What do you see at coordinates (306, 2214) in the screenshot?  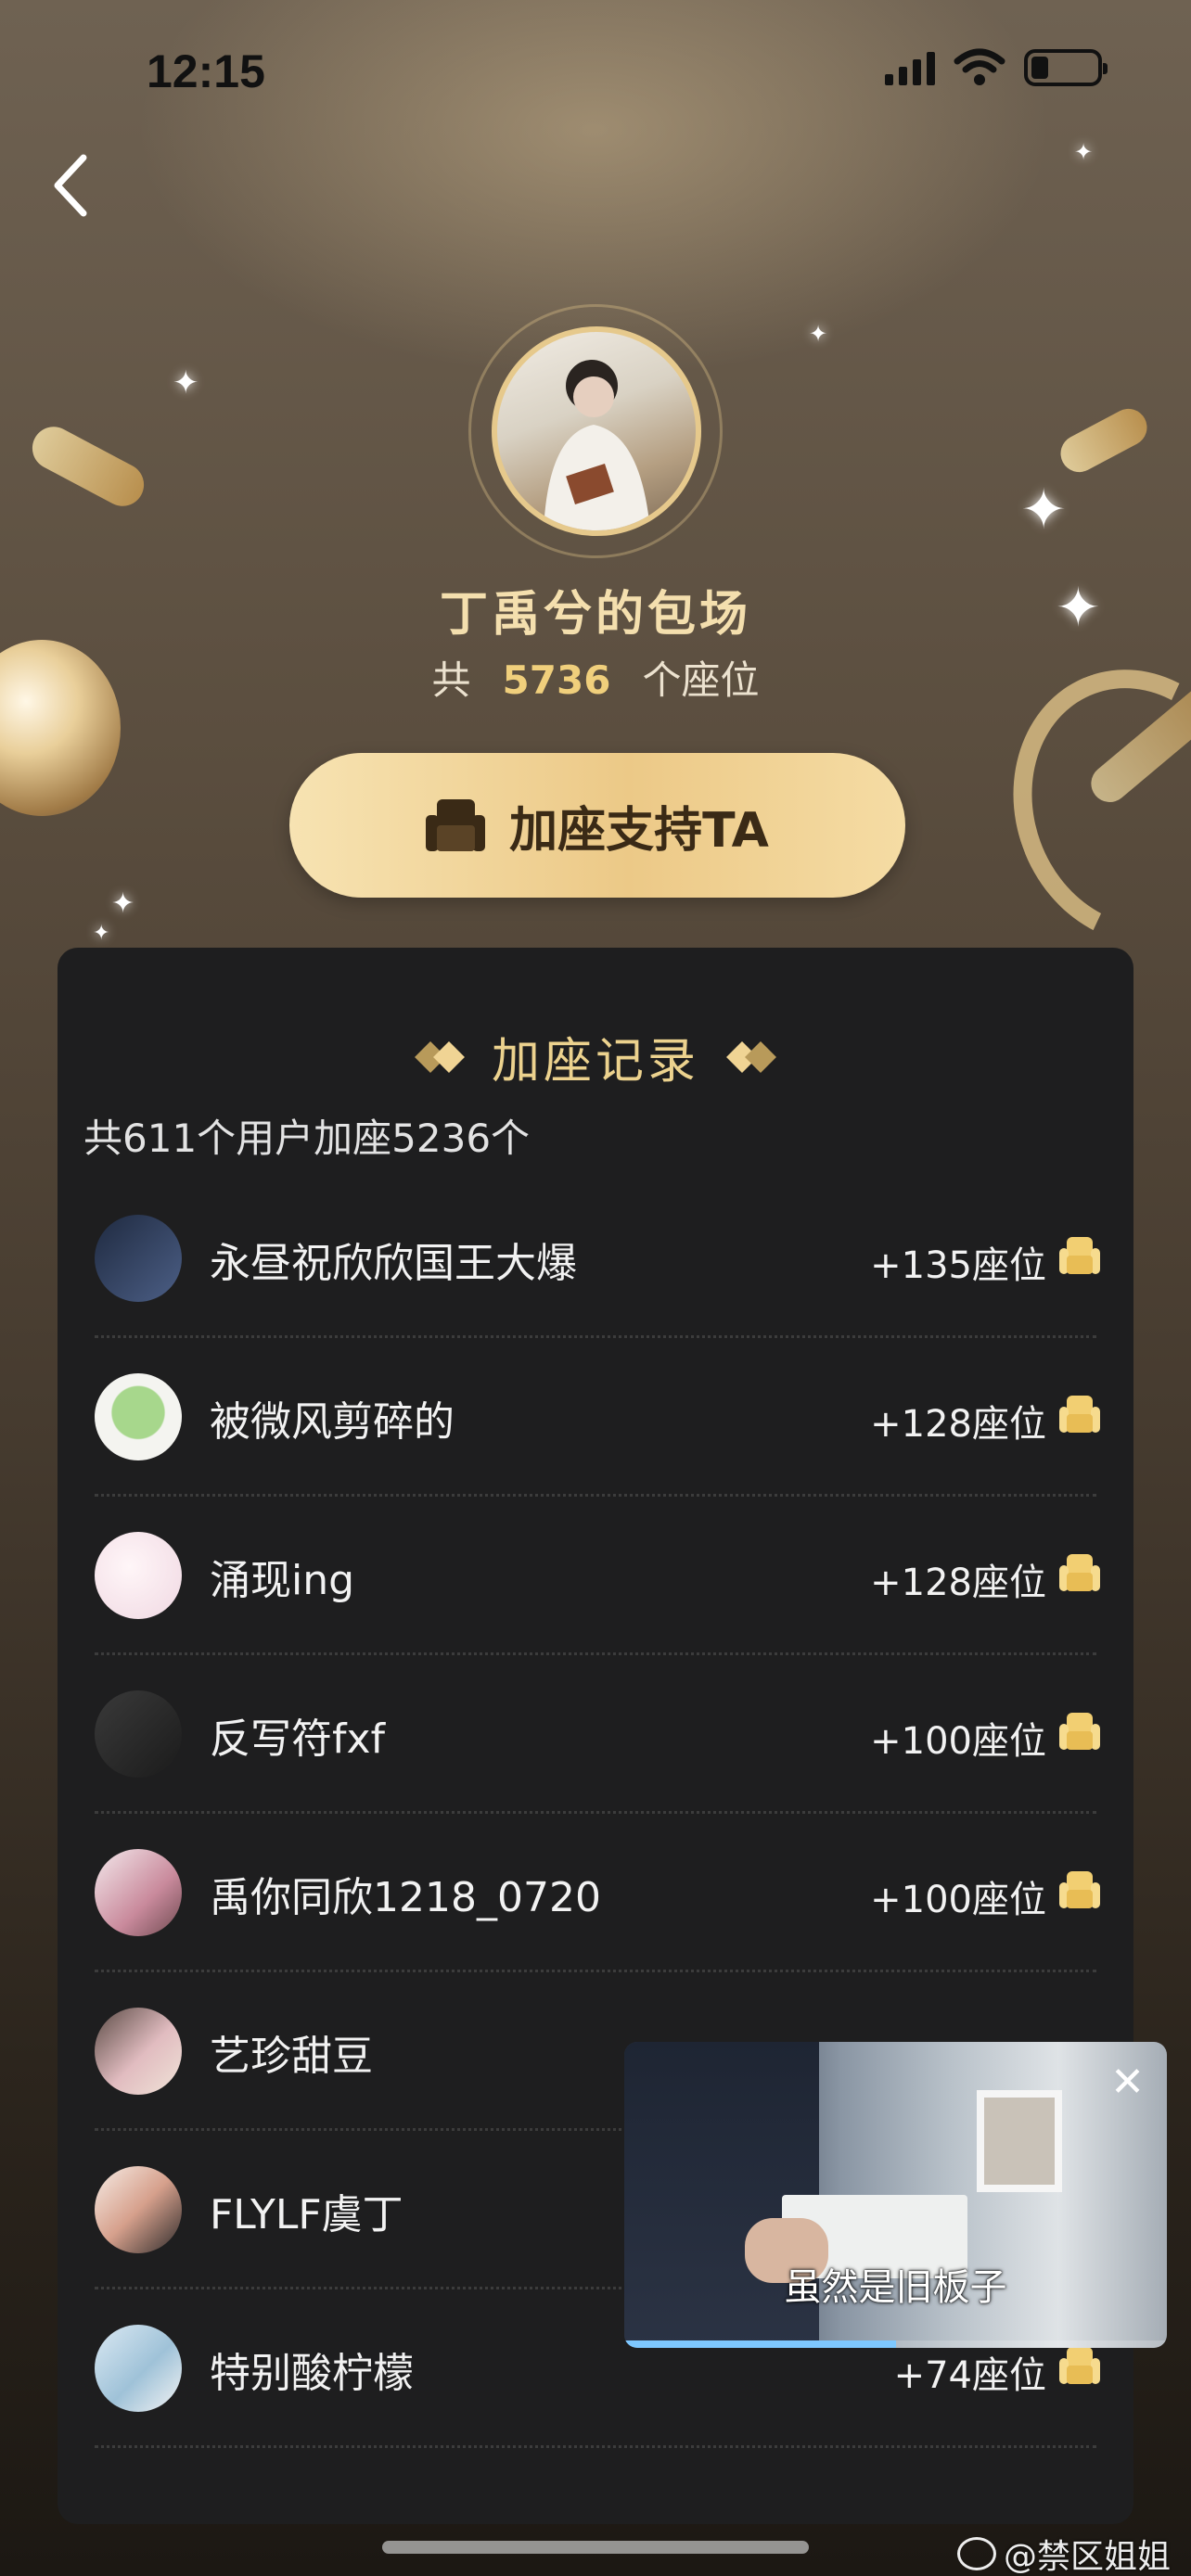 I see `user-name: FLYLF虞丁` at bounding box center [306, 2214].